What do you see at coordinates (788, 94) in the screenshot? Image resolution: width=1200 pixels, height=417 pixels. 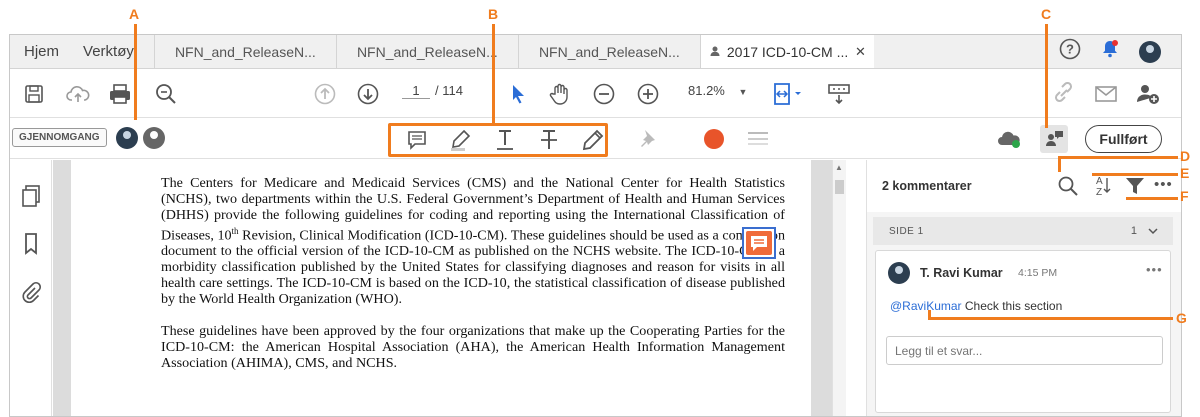 I see `fit-page-icon` at bounding box center [788, 94].